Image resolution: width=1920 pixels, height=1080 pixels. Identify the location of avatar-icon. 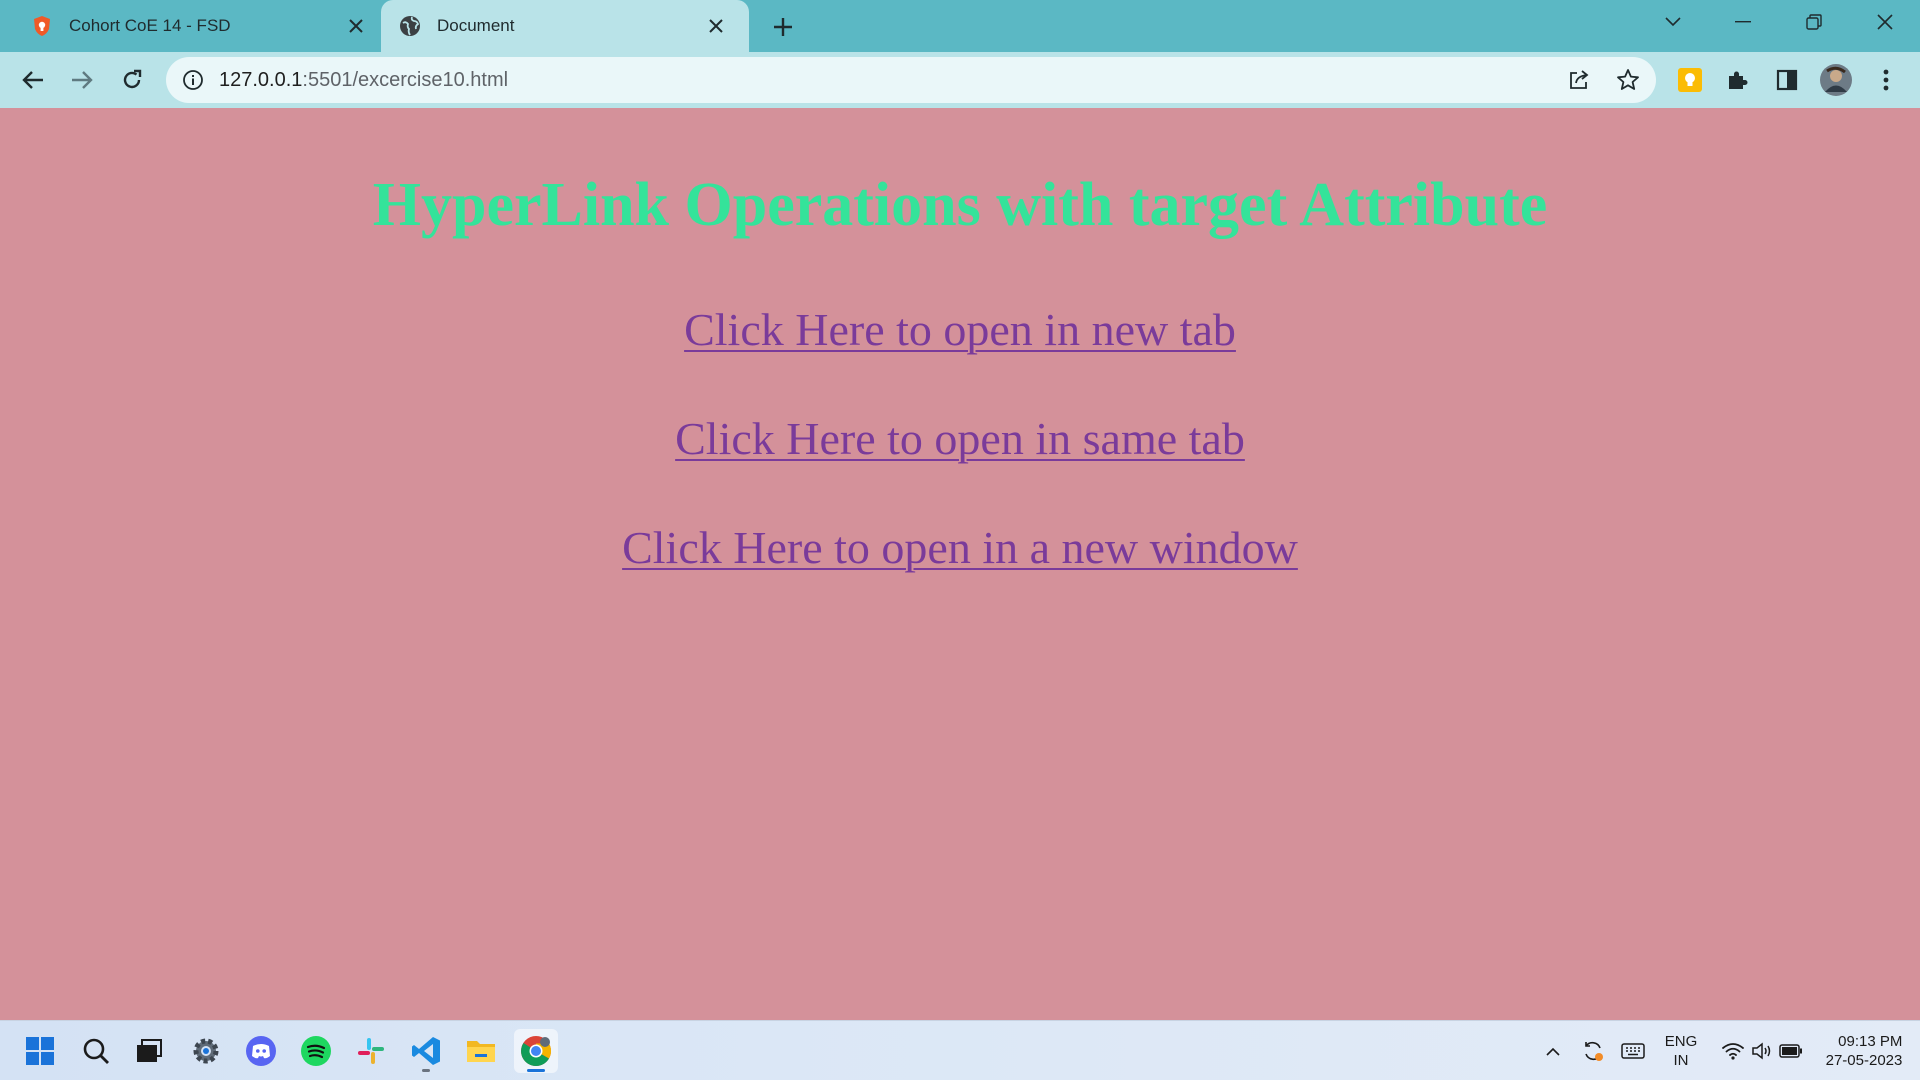
(1836, 80).